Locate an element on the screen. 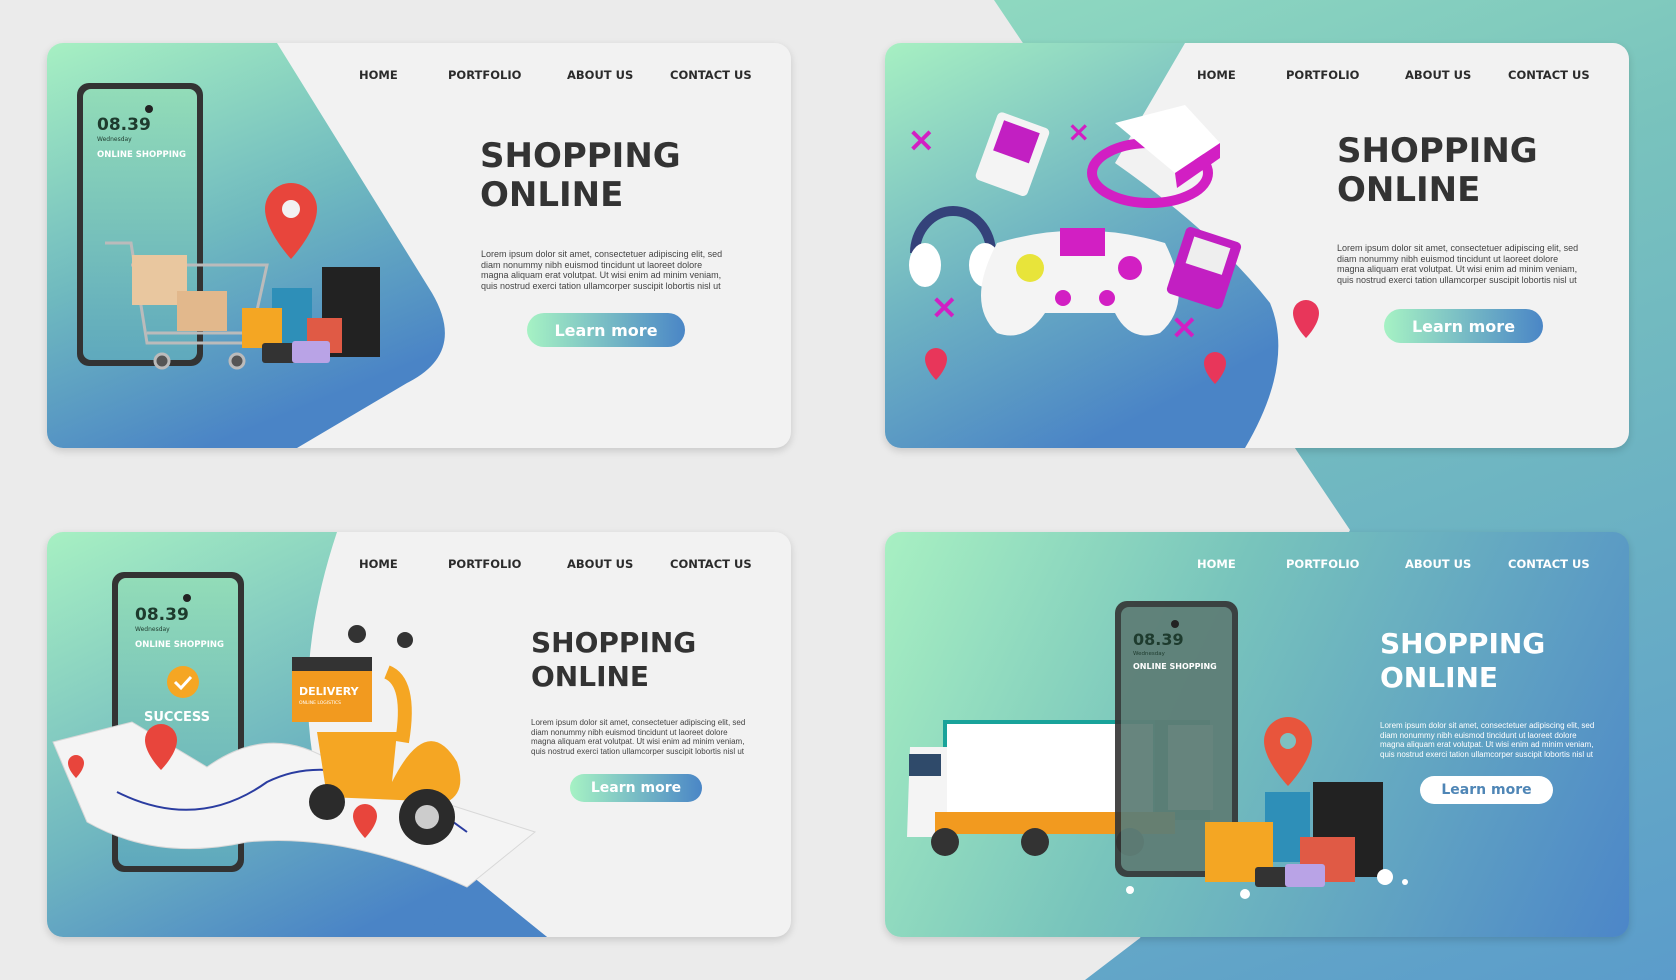  delivery-box-subtitle: ONLINE LOGISTICS is located at coordinates (320, 703).